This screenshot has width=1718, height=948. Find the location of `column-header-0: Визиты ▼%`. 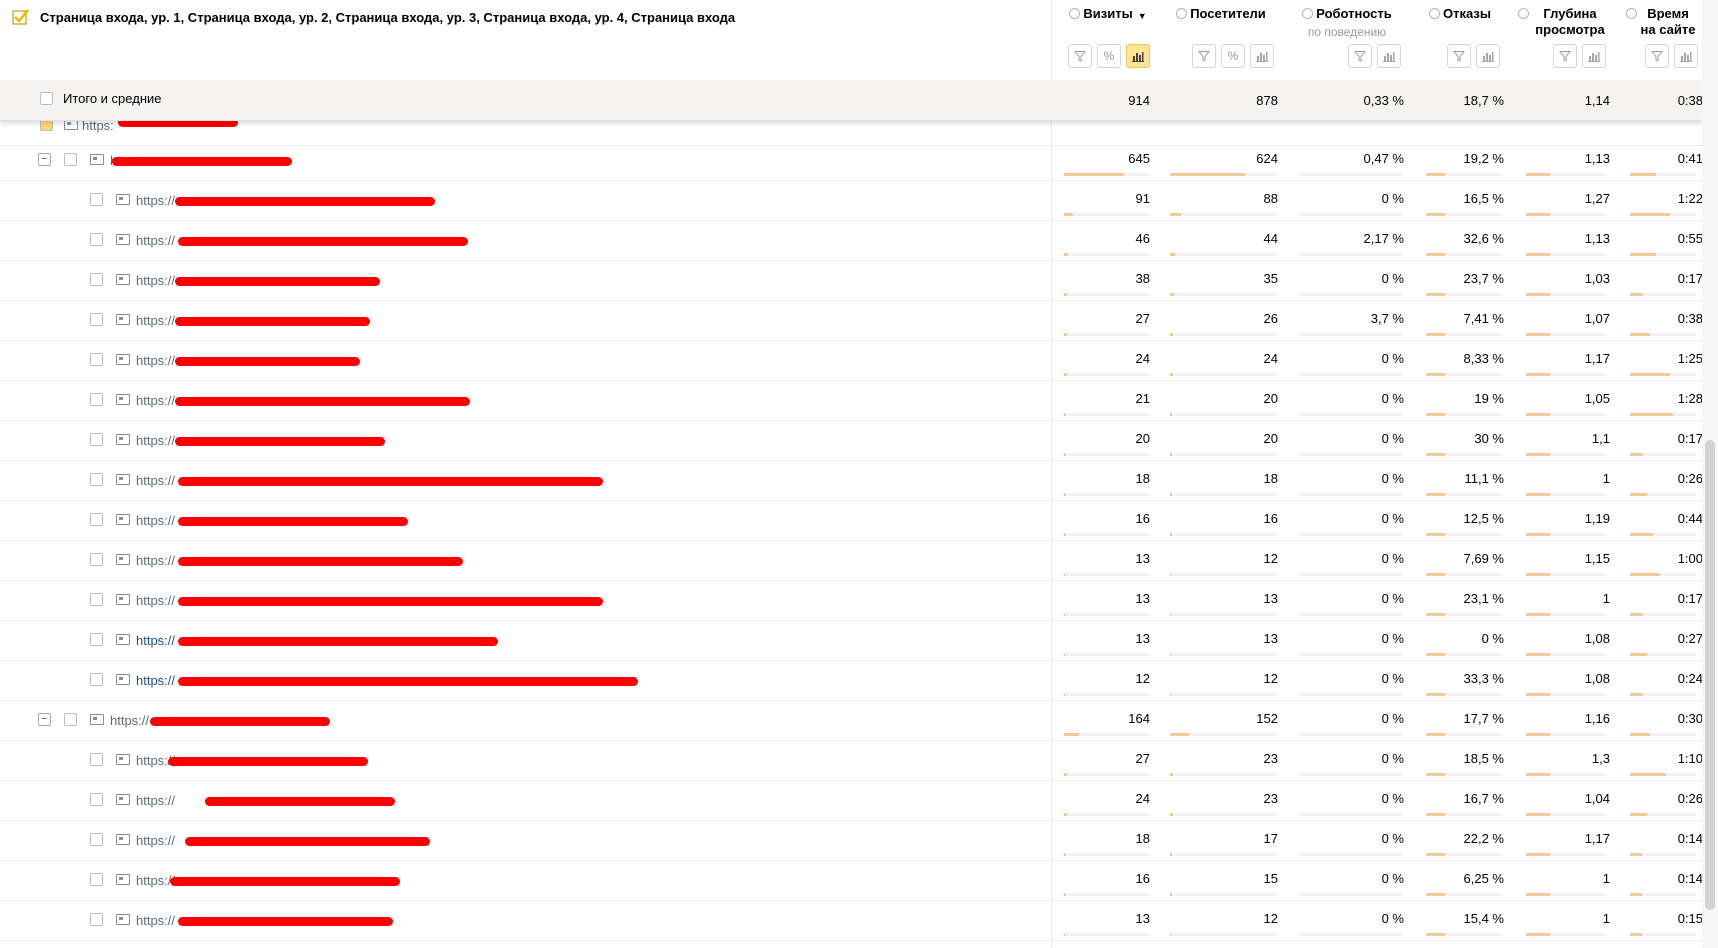

column-header-0: Визиты ▼% is located at coordinates (1108, 42).